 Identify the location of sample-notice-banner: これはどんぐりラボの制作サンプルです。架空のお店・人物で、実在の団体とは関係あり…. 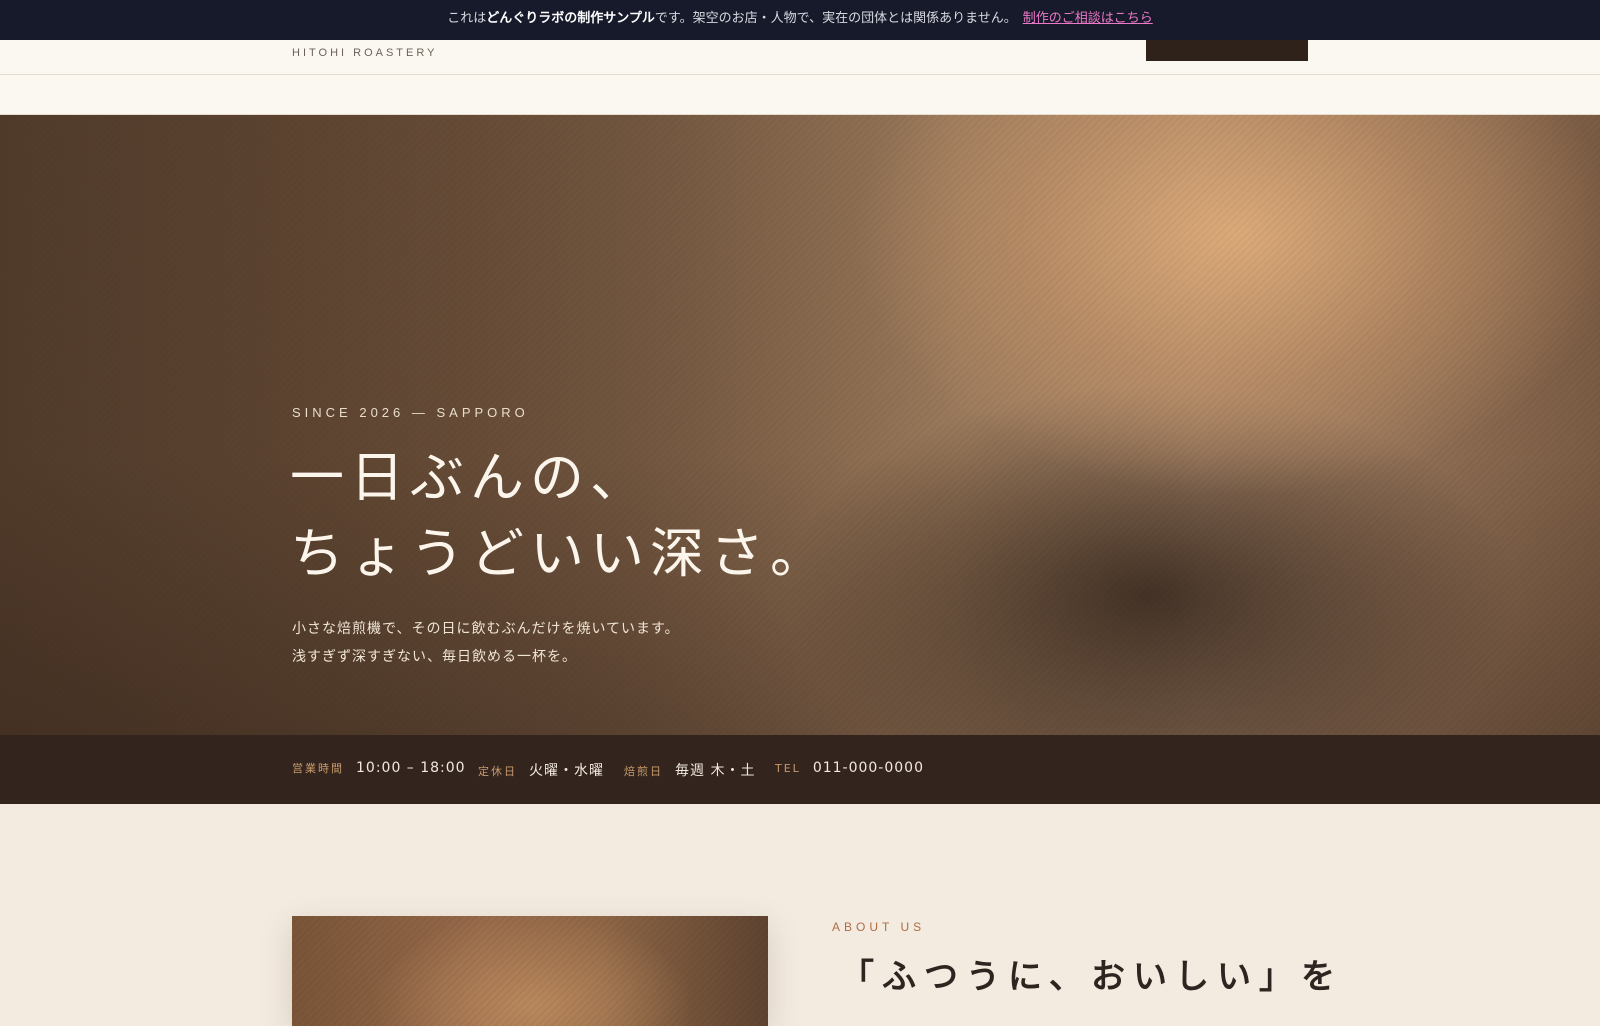
(800, 20).